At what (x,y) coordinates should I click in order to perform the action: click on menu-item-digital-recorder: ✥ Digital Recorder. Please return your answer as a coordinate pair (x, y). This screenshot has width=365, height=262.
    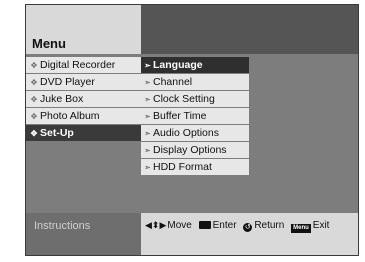
    Looking at the image, I should click on (83, 65).